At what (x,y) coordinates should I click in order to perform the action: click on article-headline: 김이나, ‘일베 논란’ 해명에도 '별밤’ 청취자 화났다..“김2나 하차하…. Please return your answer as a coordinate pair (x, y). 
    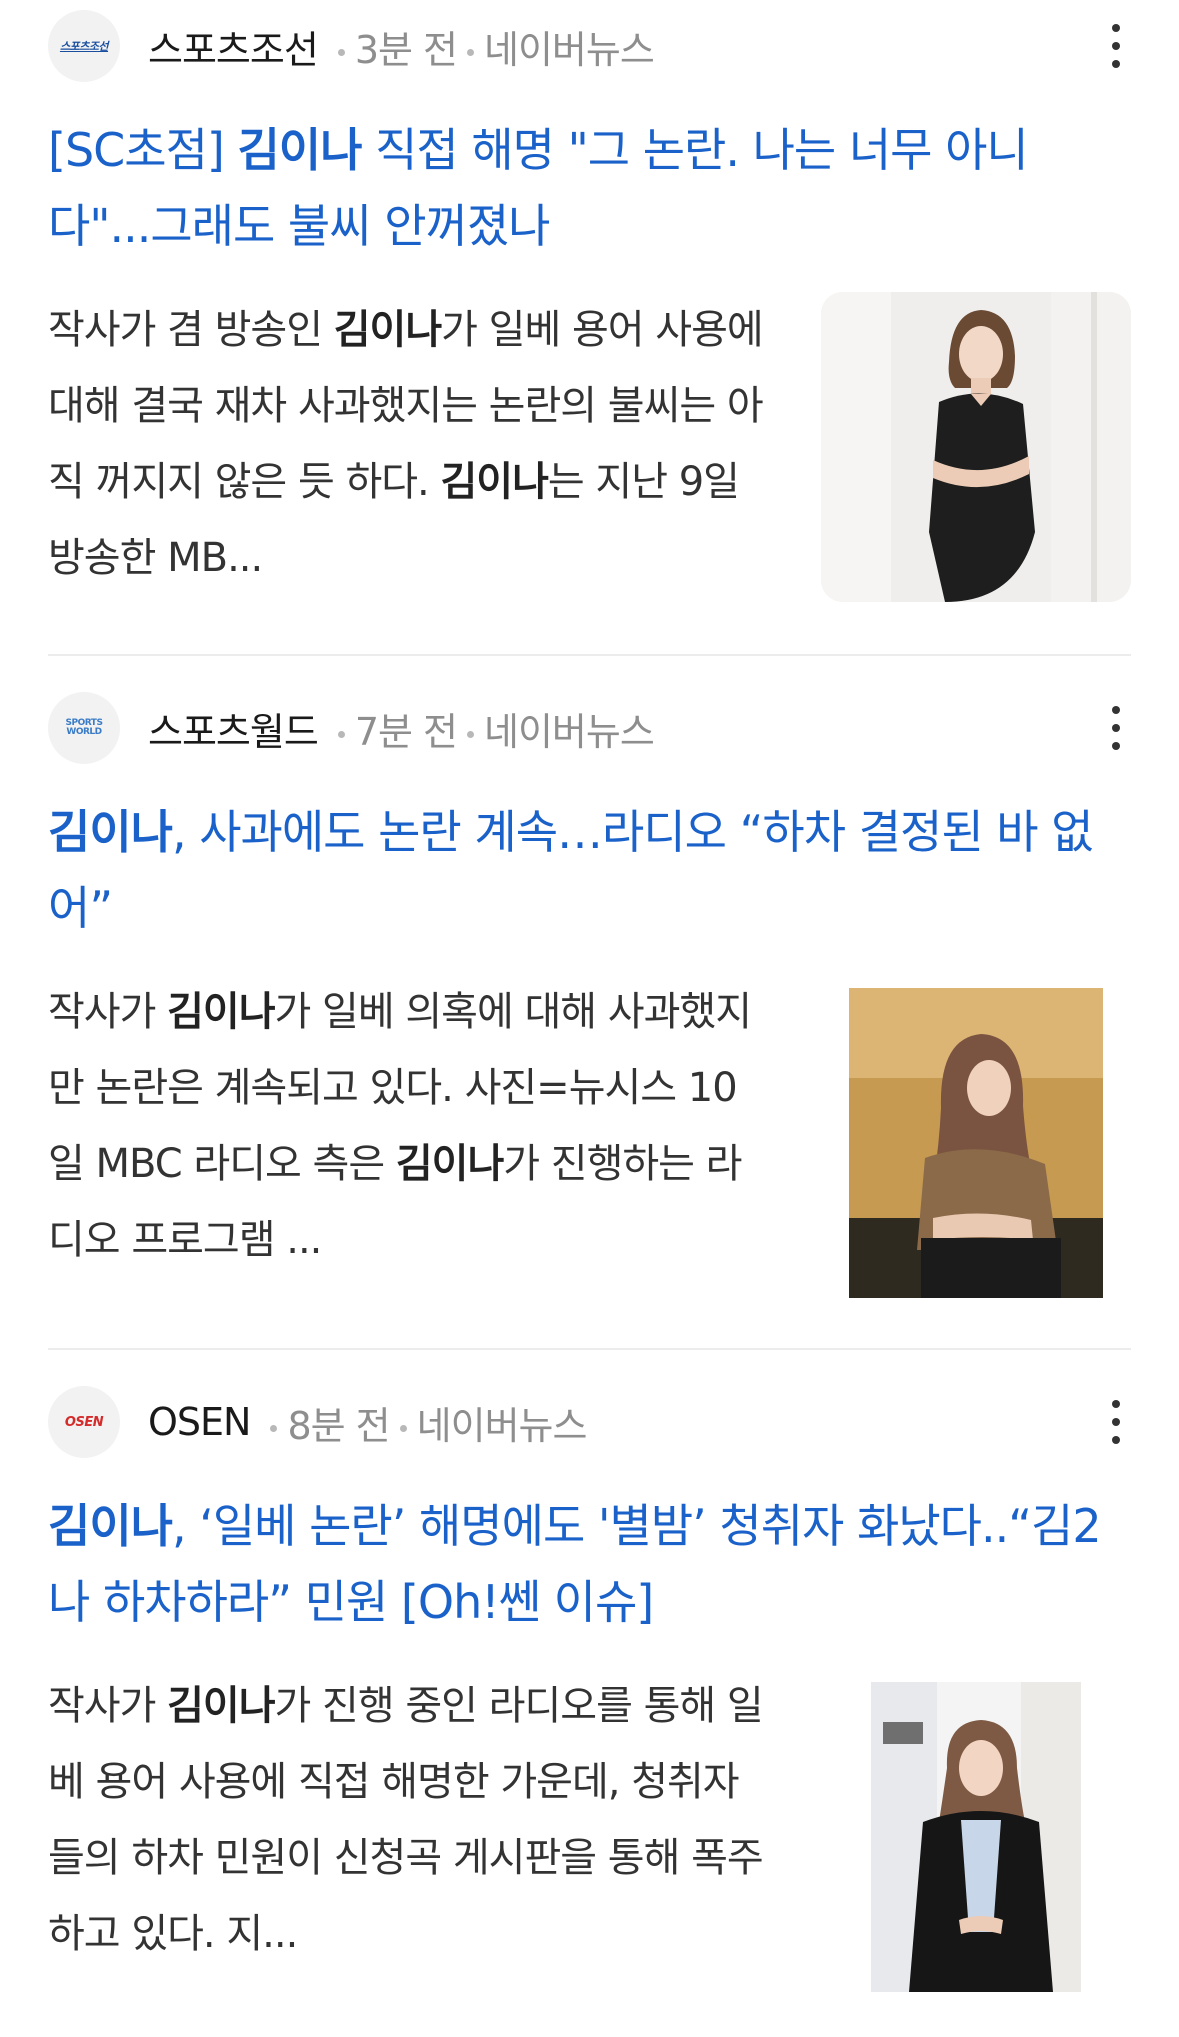
    Looking at the image, I should click on (578, 1564).